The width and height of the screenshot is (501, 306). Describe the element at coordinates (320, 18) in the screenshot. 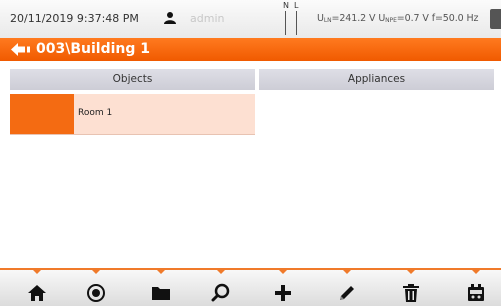

I see `uln-label: U` at that location.